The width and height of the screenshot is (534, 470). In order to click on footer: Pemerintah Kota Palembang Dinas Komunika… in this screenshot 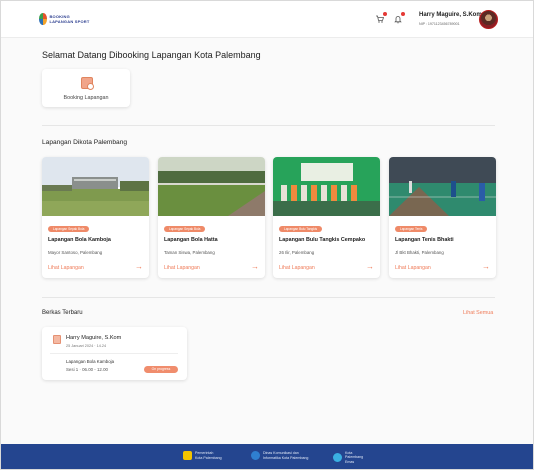, I will do `click(267, 456)`.